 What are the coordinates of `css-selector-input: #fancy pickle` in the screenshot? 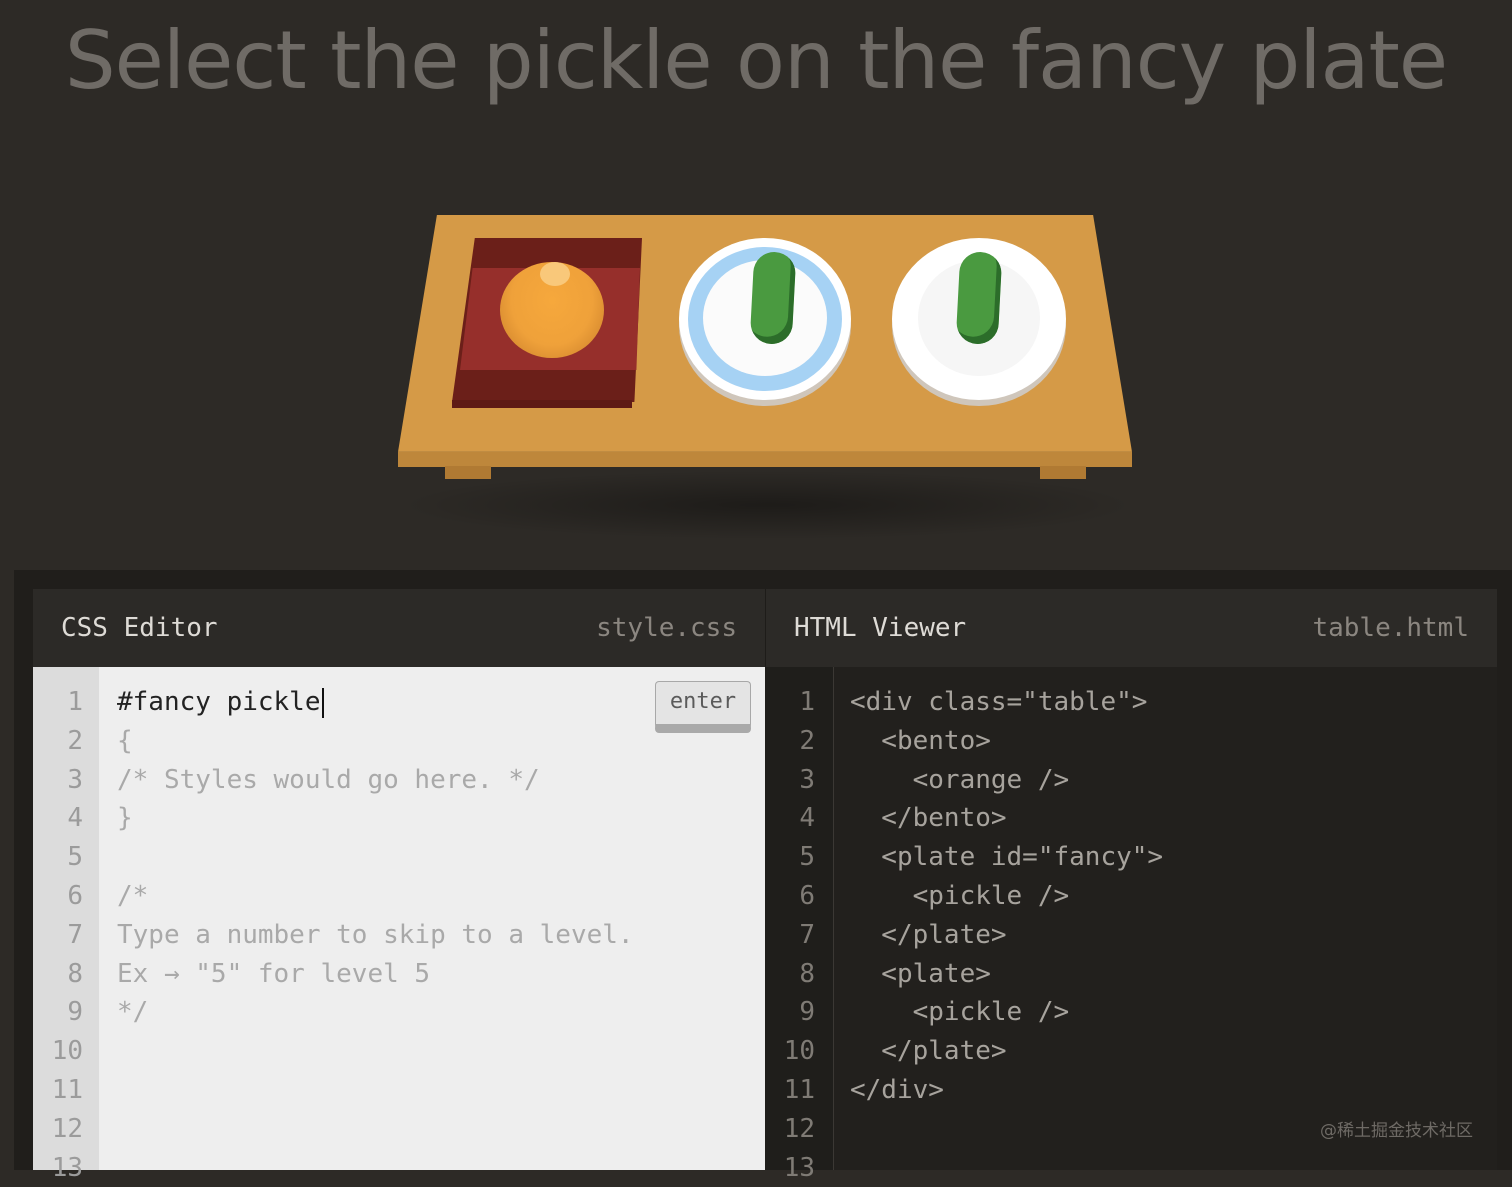 It's located at (219, 702).